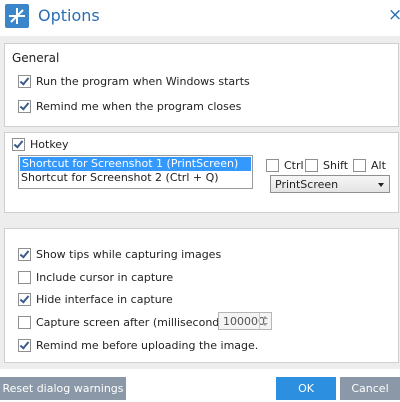 The height and width of the screenshot is (402, 400). What do you see at coordinates (24, 277) in the screenshot?
I see `include-cursor-checkbox` at bounding box center [24, 277].